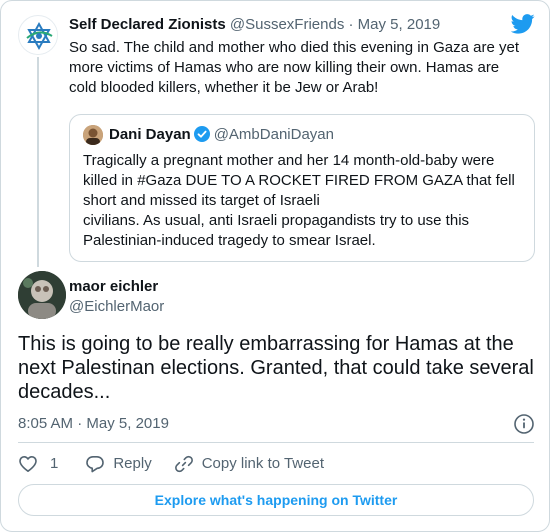  What do you see at coordinates (113, 287) in the screenshot?
I see `main-author-name: maor eichler` at bounding box center [113, 287].